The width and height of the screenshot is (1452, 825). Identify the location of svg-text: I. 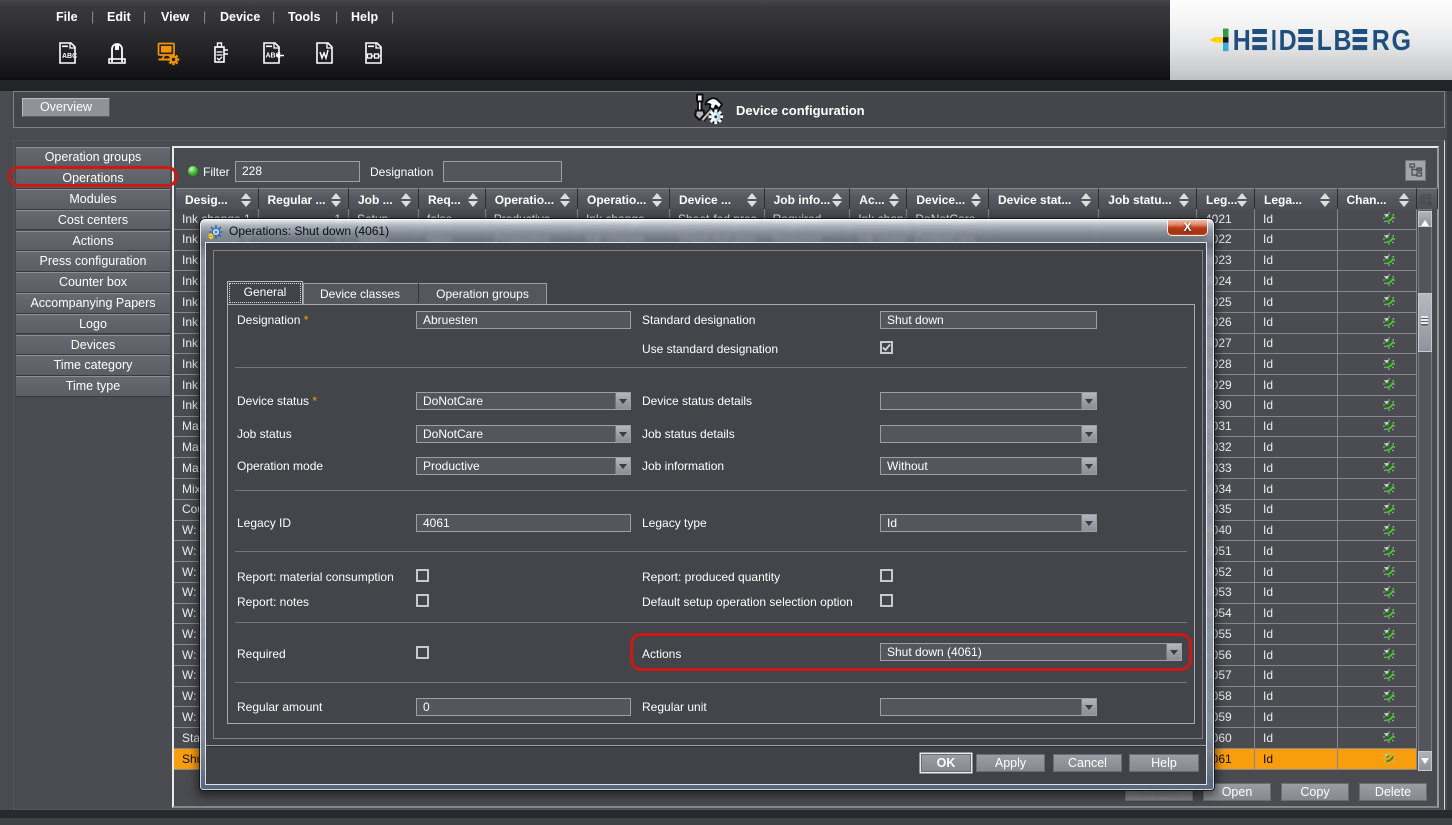
(1274, 41).